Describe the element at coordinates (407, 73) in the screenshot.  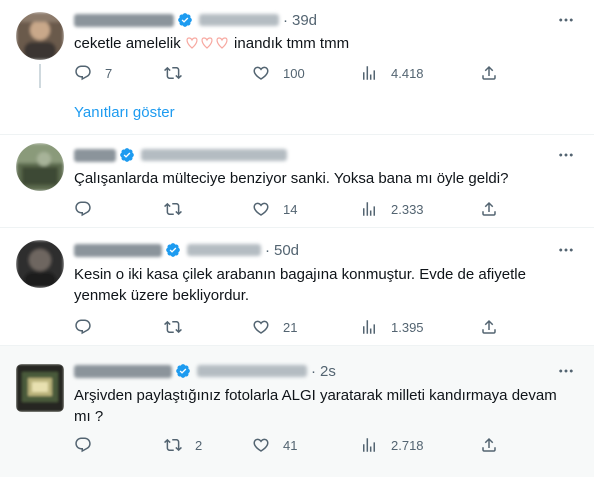
I see `views-count: 4.418` at that location.